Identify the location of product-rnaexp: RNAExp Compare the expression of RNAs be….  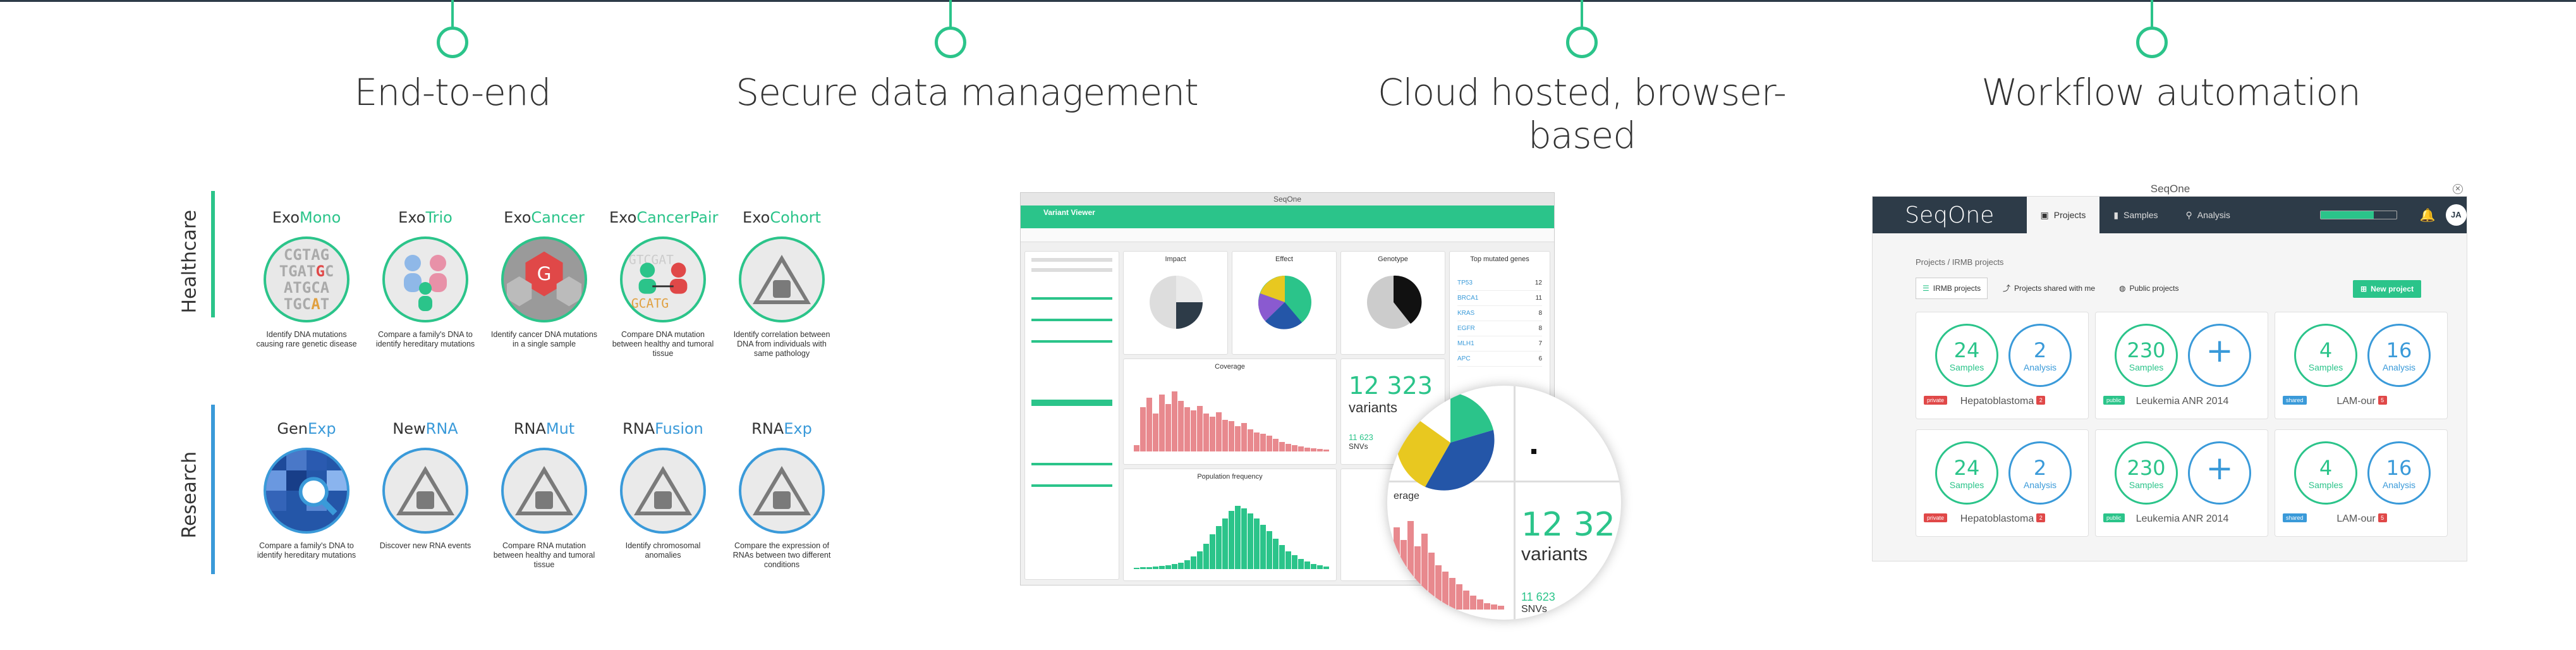
(782, 495).